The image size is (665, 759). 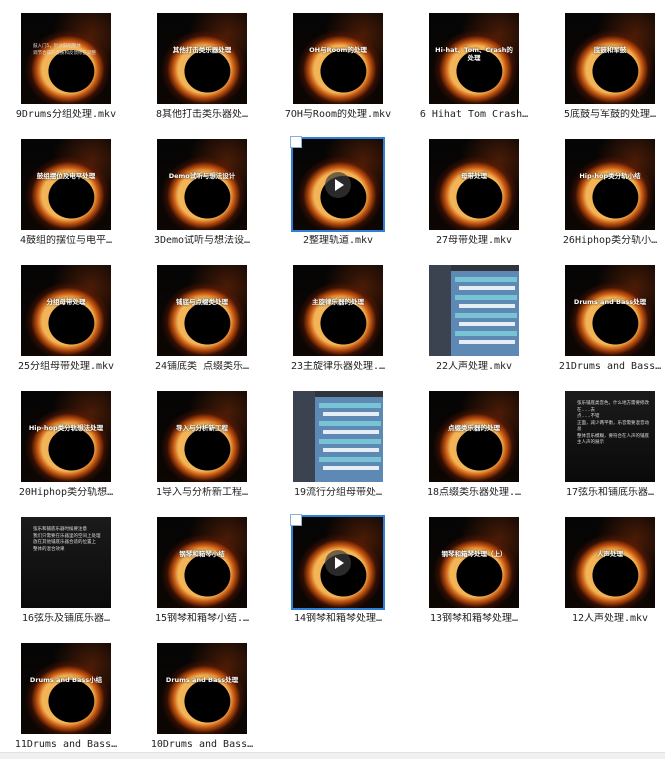 I want to click on video-thumbnail: 点缀类乐器的处理, so click(x=474, y=436).